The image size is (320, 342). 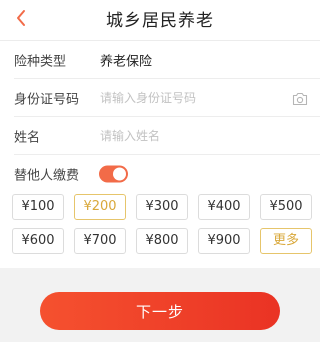 I want to click on name-input, so click(x=190, y=136).